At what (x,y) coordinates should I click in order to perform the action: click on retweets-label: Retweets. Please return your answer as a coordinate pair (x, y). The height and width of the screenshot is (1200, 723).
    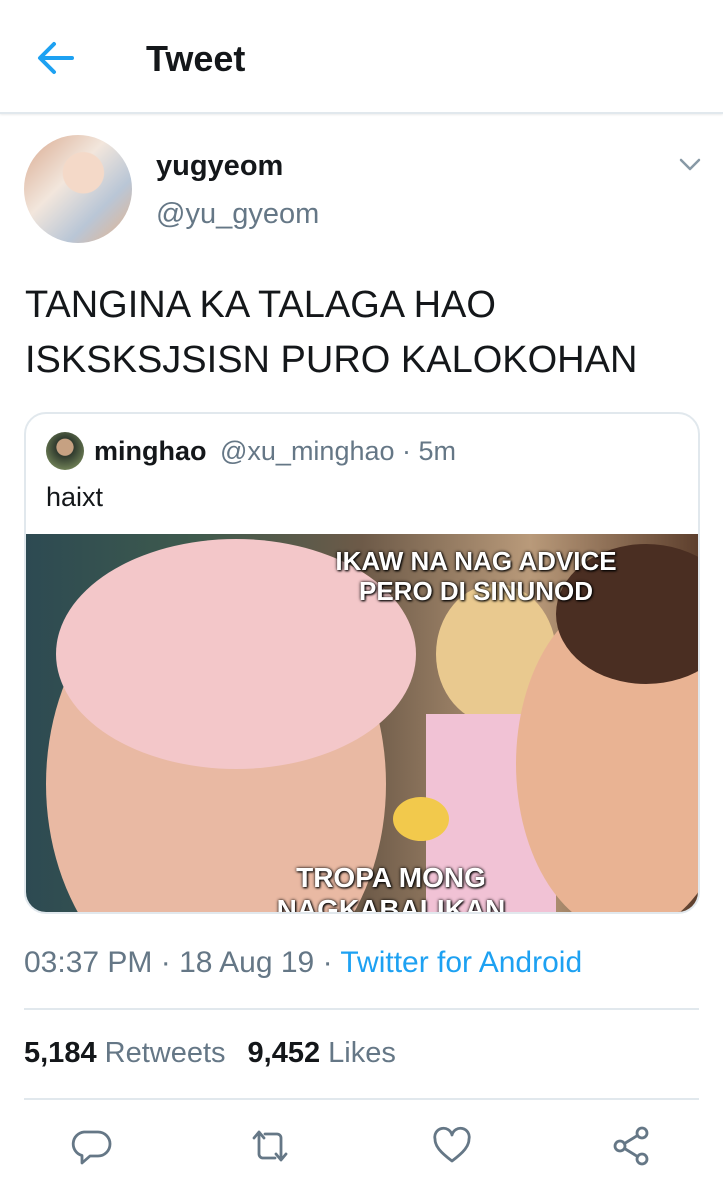
    Looking at the image, I should click on (165, 1053).